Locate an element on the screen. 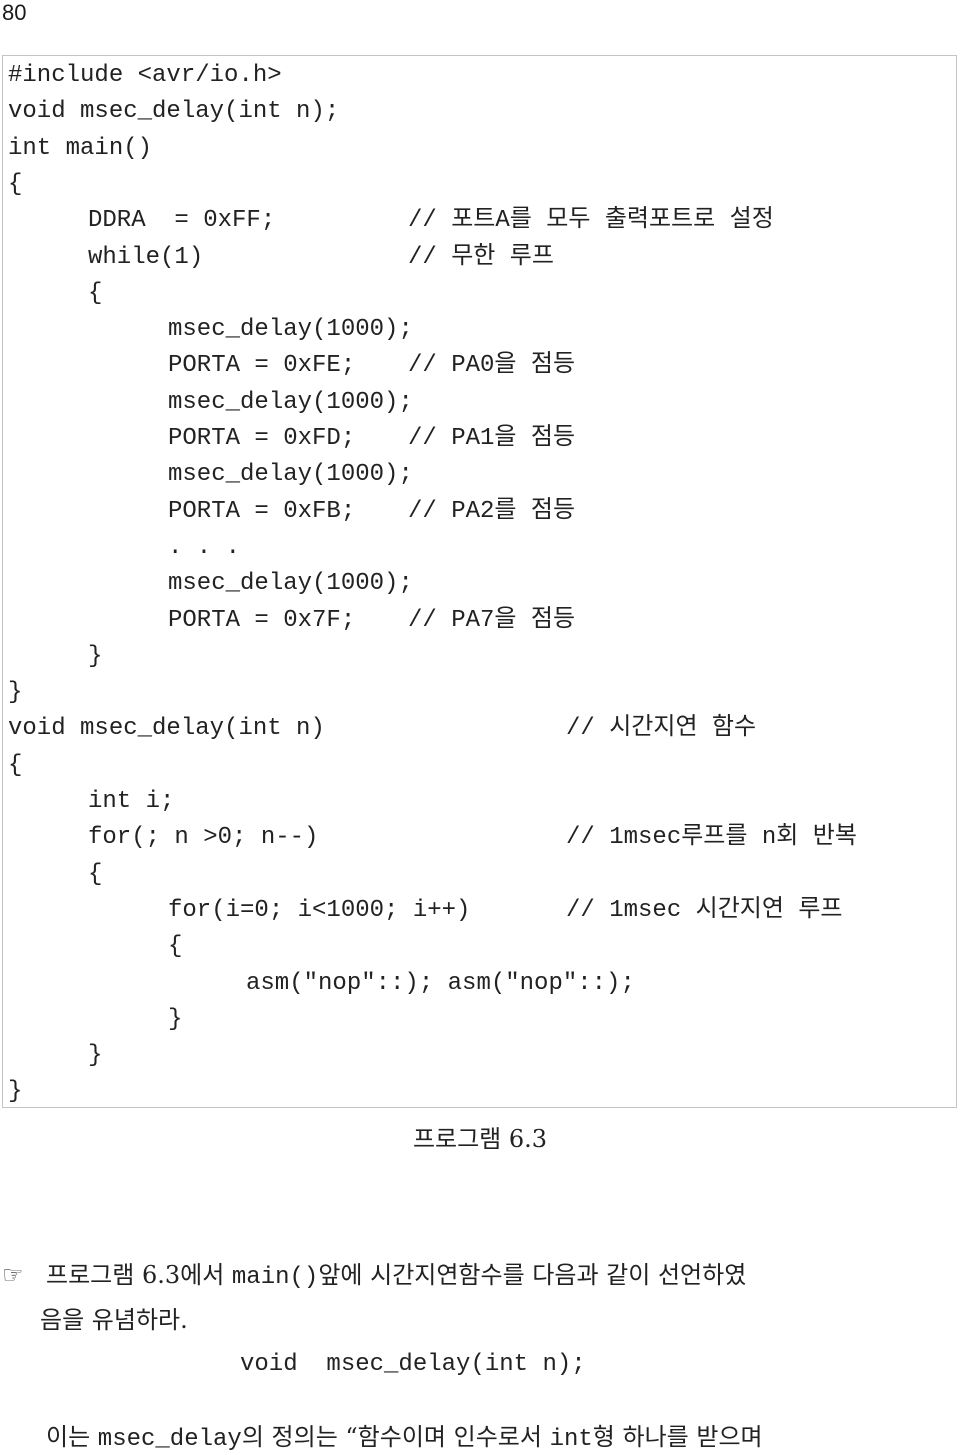 The width and height of the screenshot is (960, 1455). code-comment: // PA1을 점등 is located at coordinates (492, 438).